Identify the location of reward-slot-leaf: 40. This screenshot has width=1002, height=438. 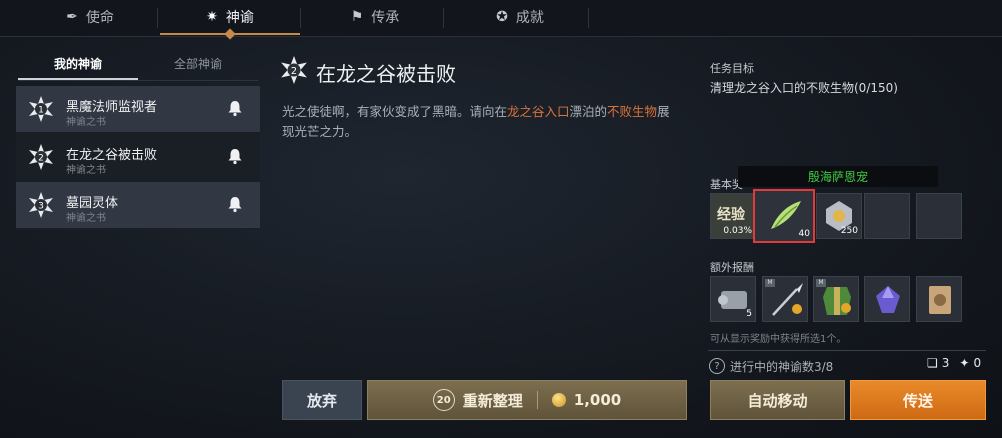
(784, 216).